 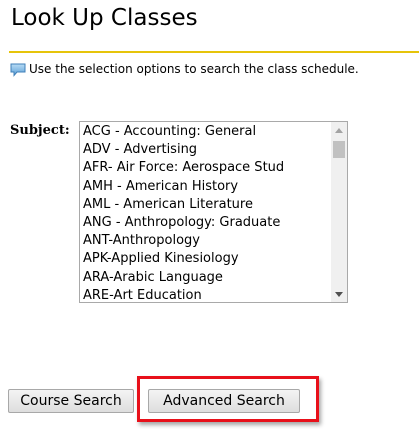 I want to click on scroll-up-arrow-icon, so click(x=339, y=130).